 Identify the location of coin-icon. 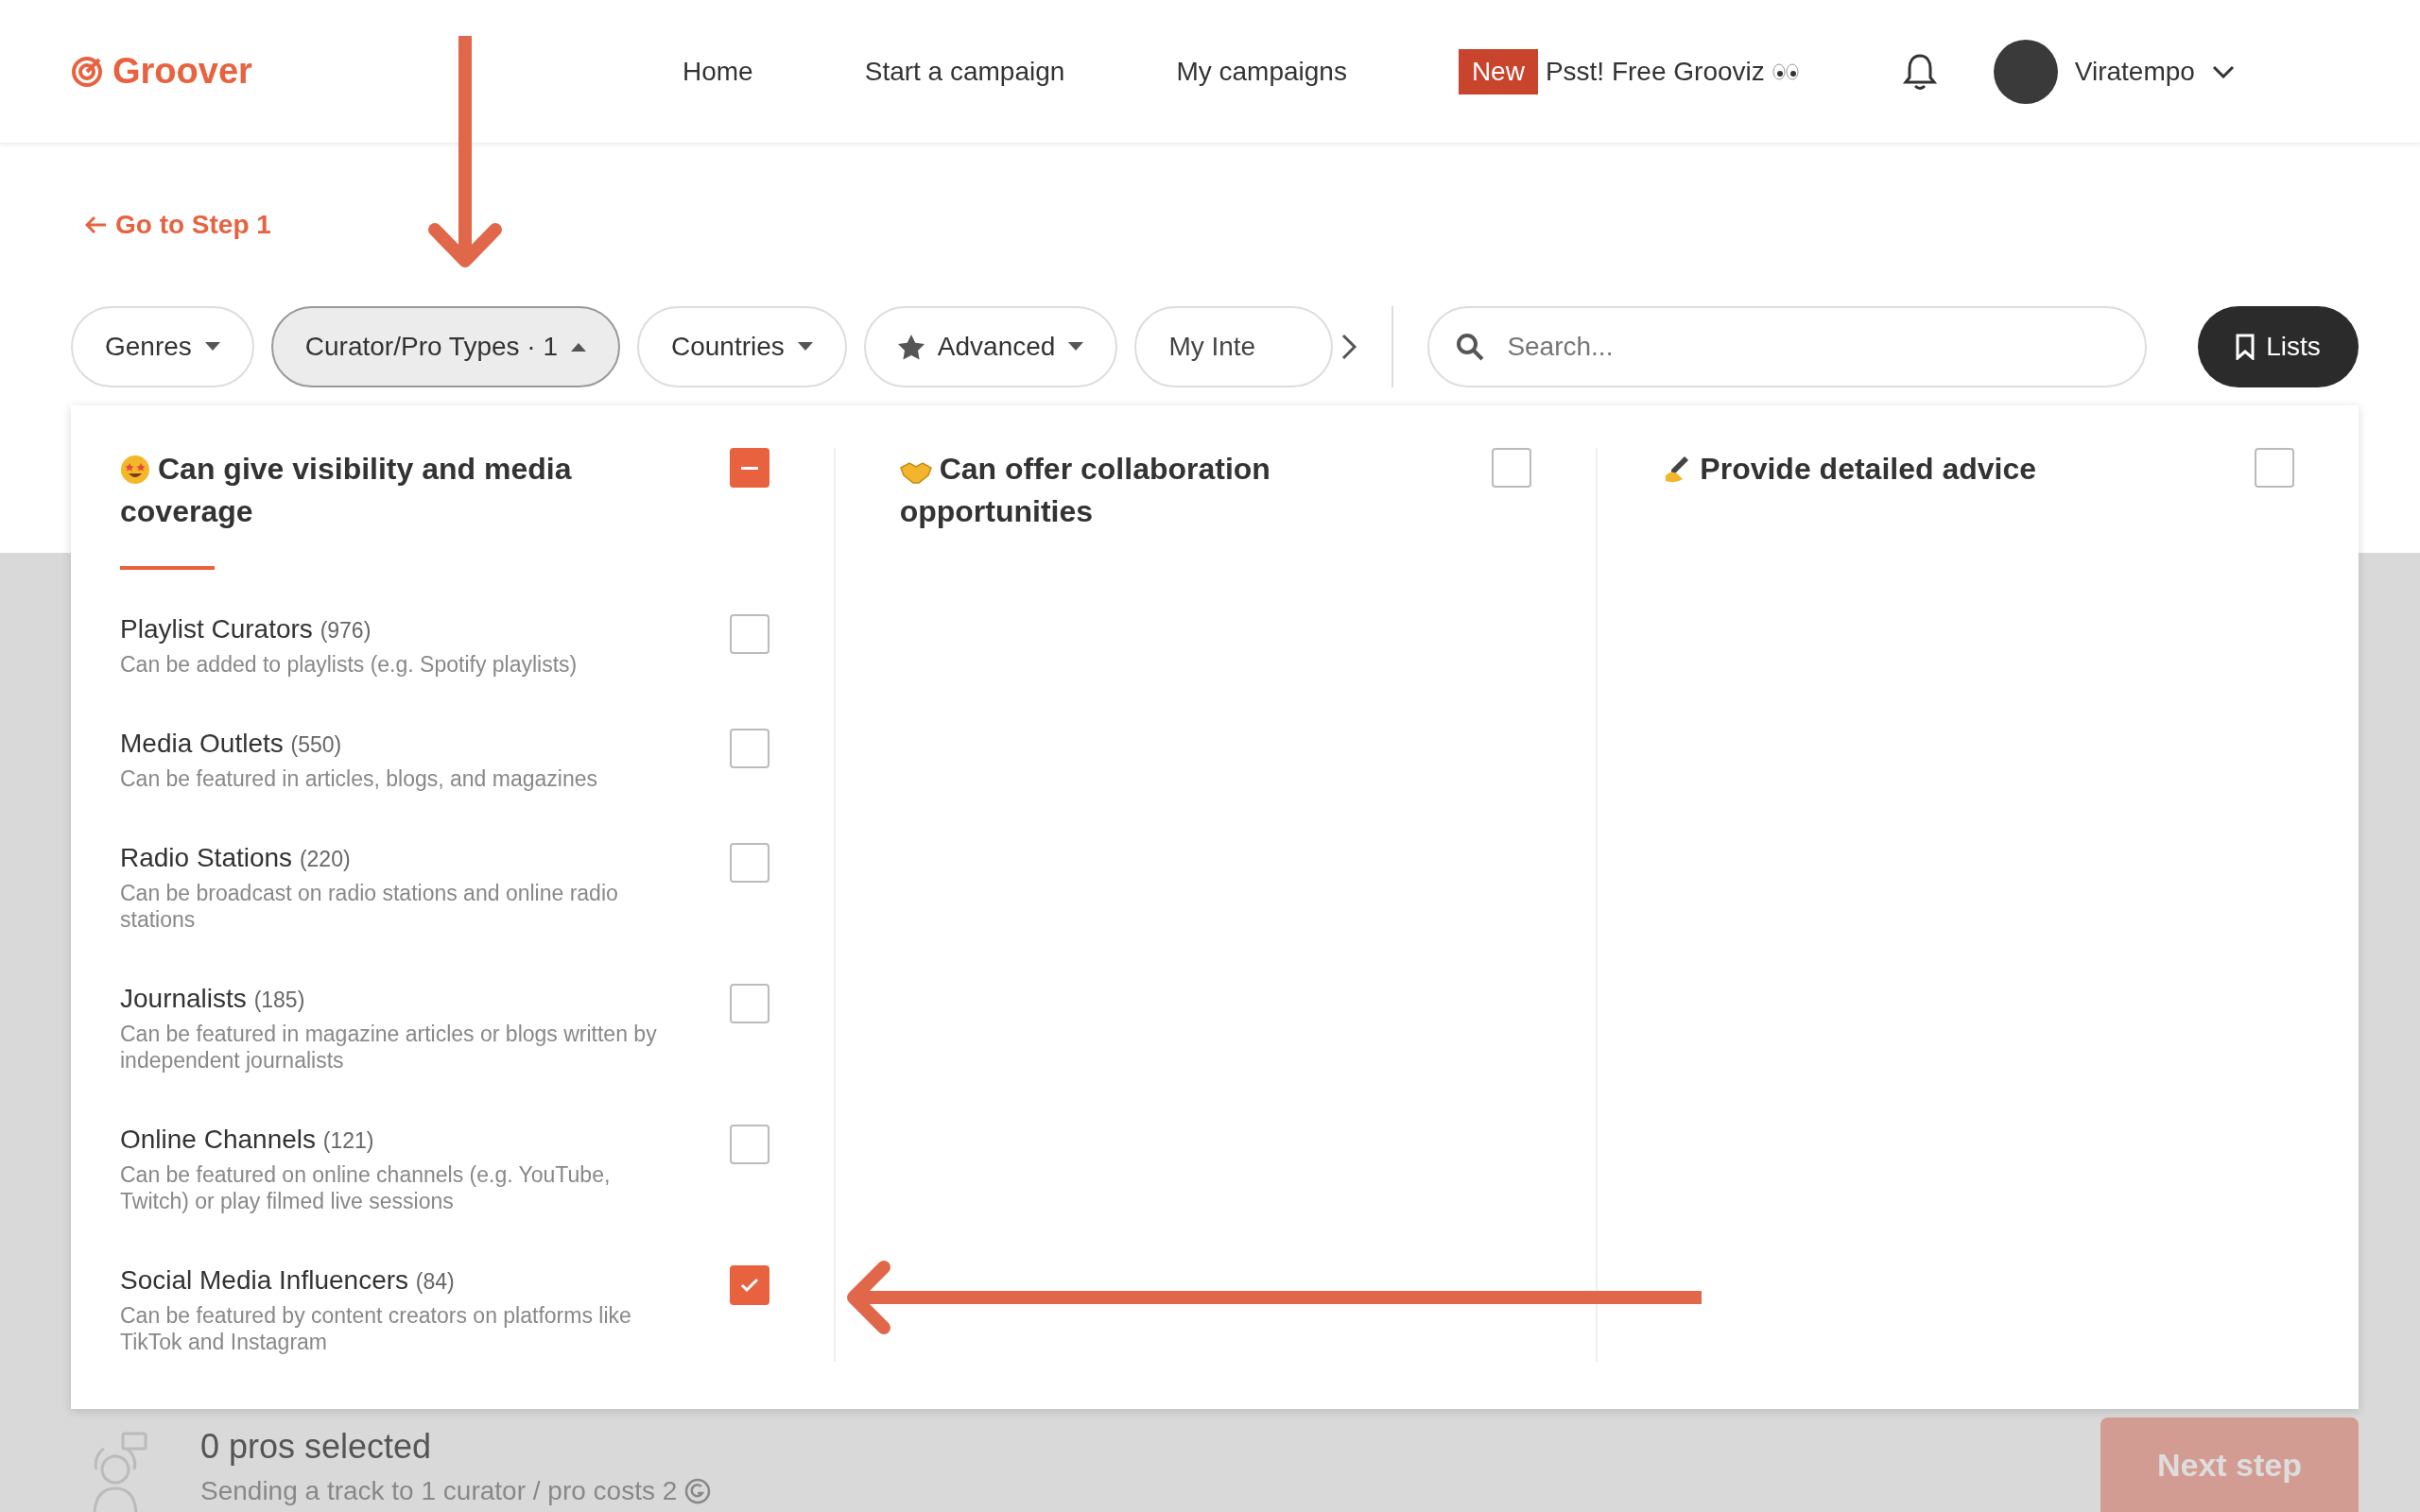
(698, 1491).